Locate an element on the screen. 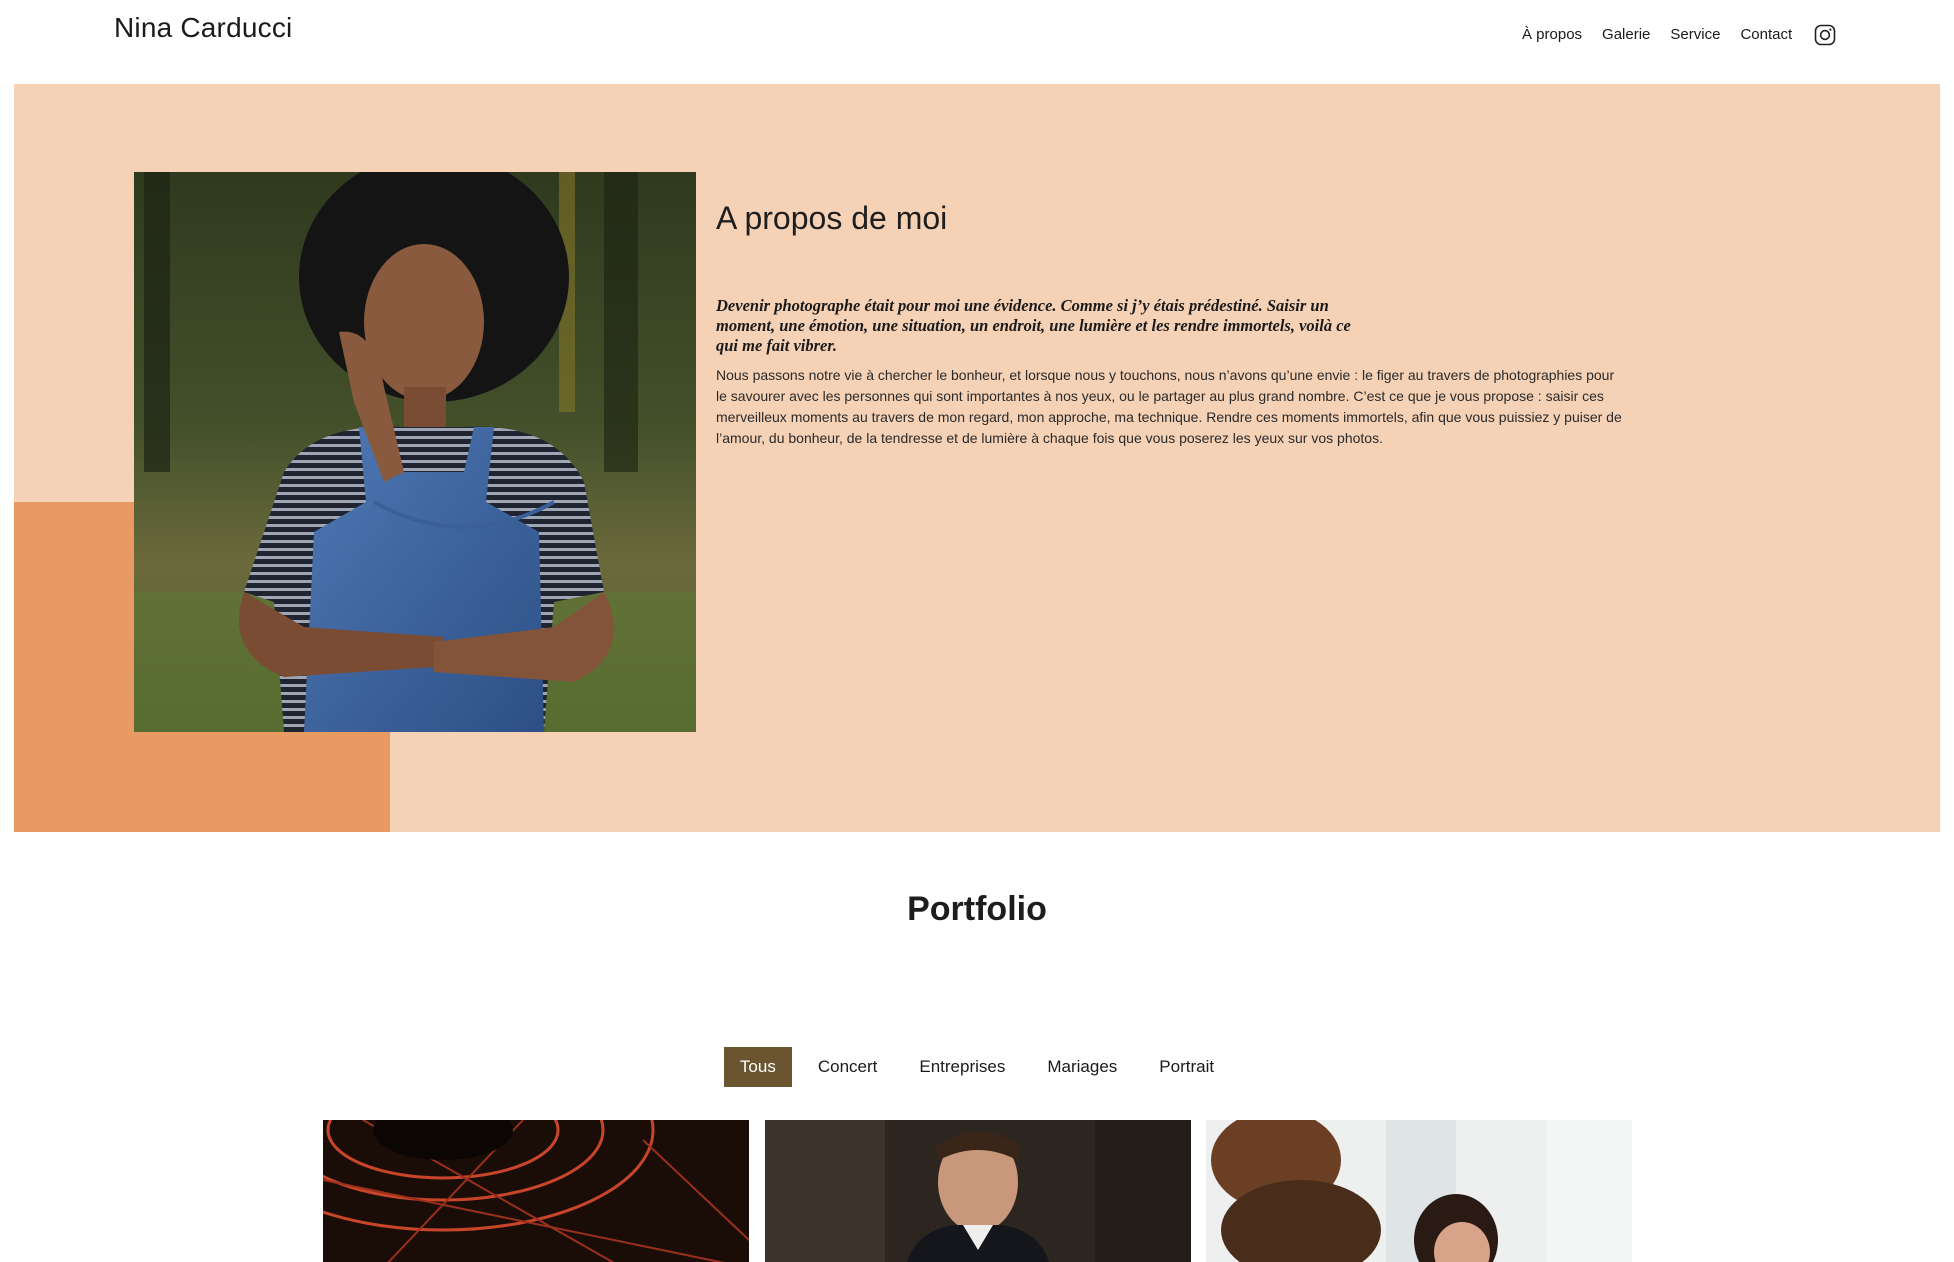 This screenshot has height=1262, width=1954. filter-concert: Concert is located at coordinates (848, 1067).